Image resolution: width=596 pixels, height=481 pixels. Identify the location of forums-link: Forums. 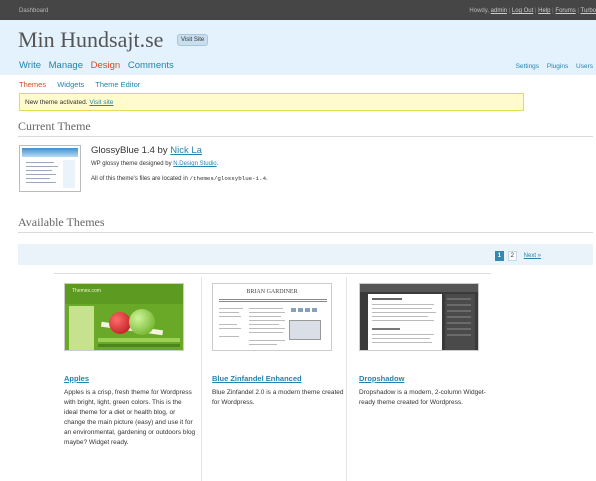
(565, 11).